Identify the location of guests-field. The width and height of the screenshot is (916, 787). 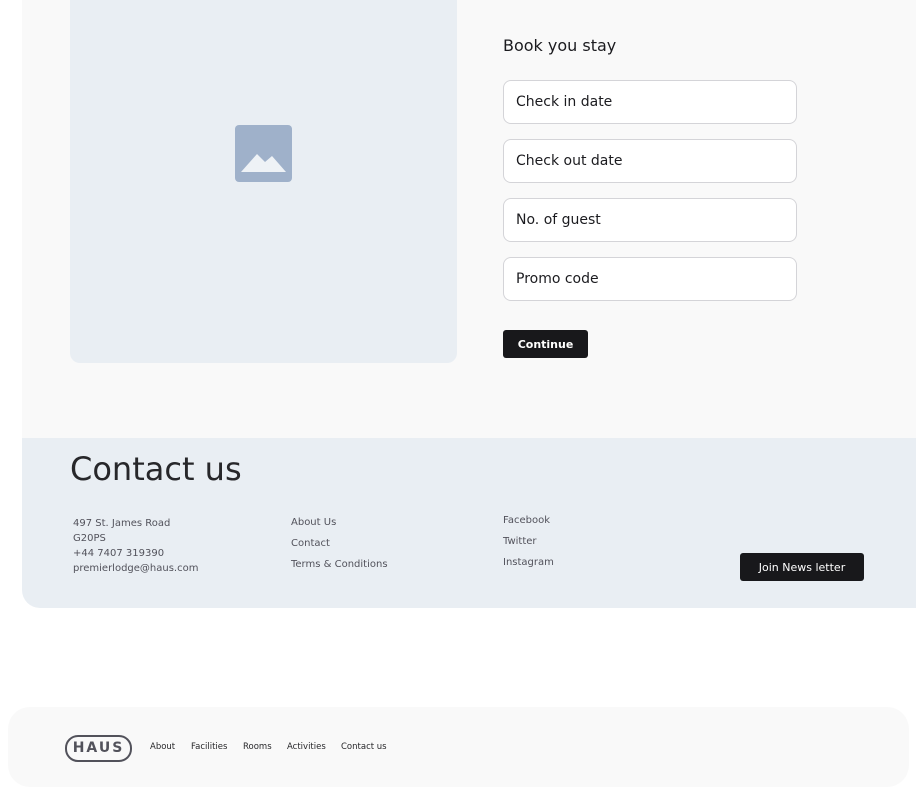
(650, 220).